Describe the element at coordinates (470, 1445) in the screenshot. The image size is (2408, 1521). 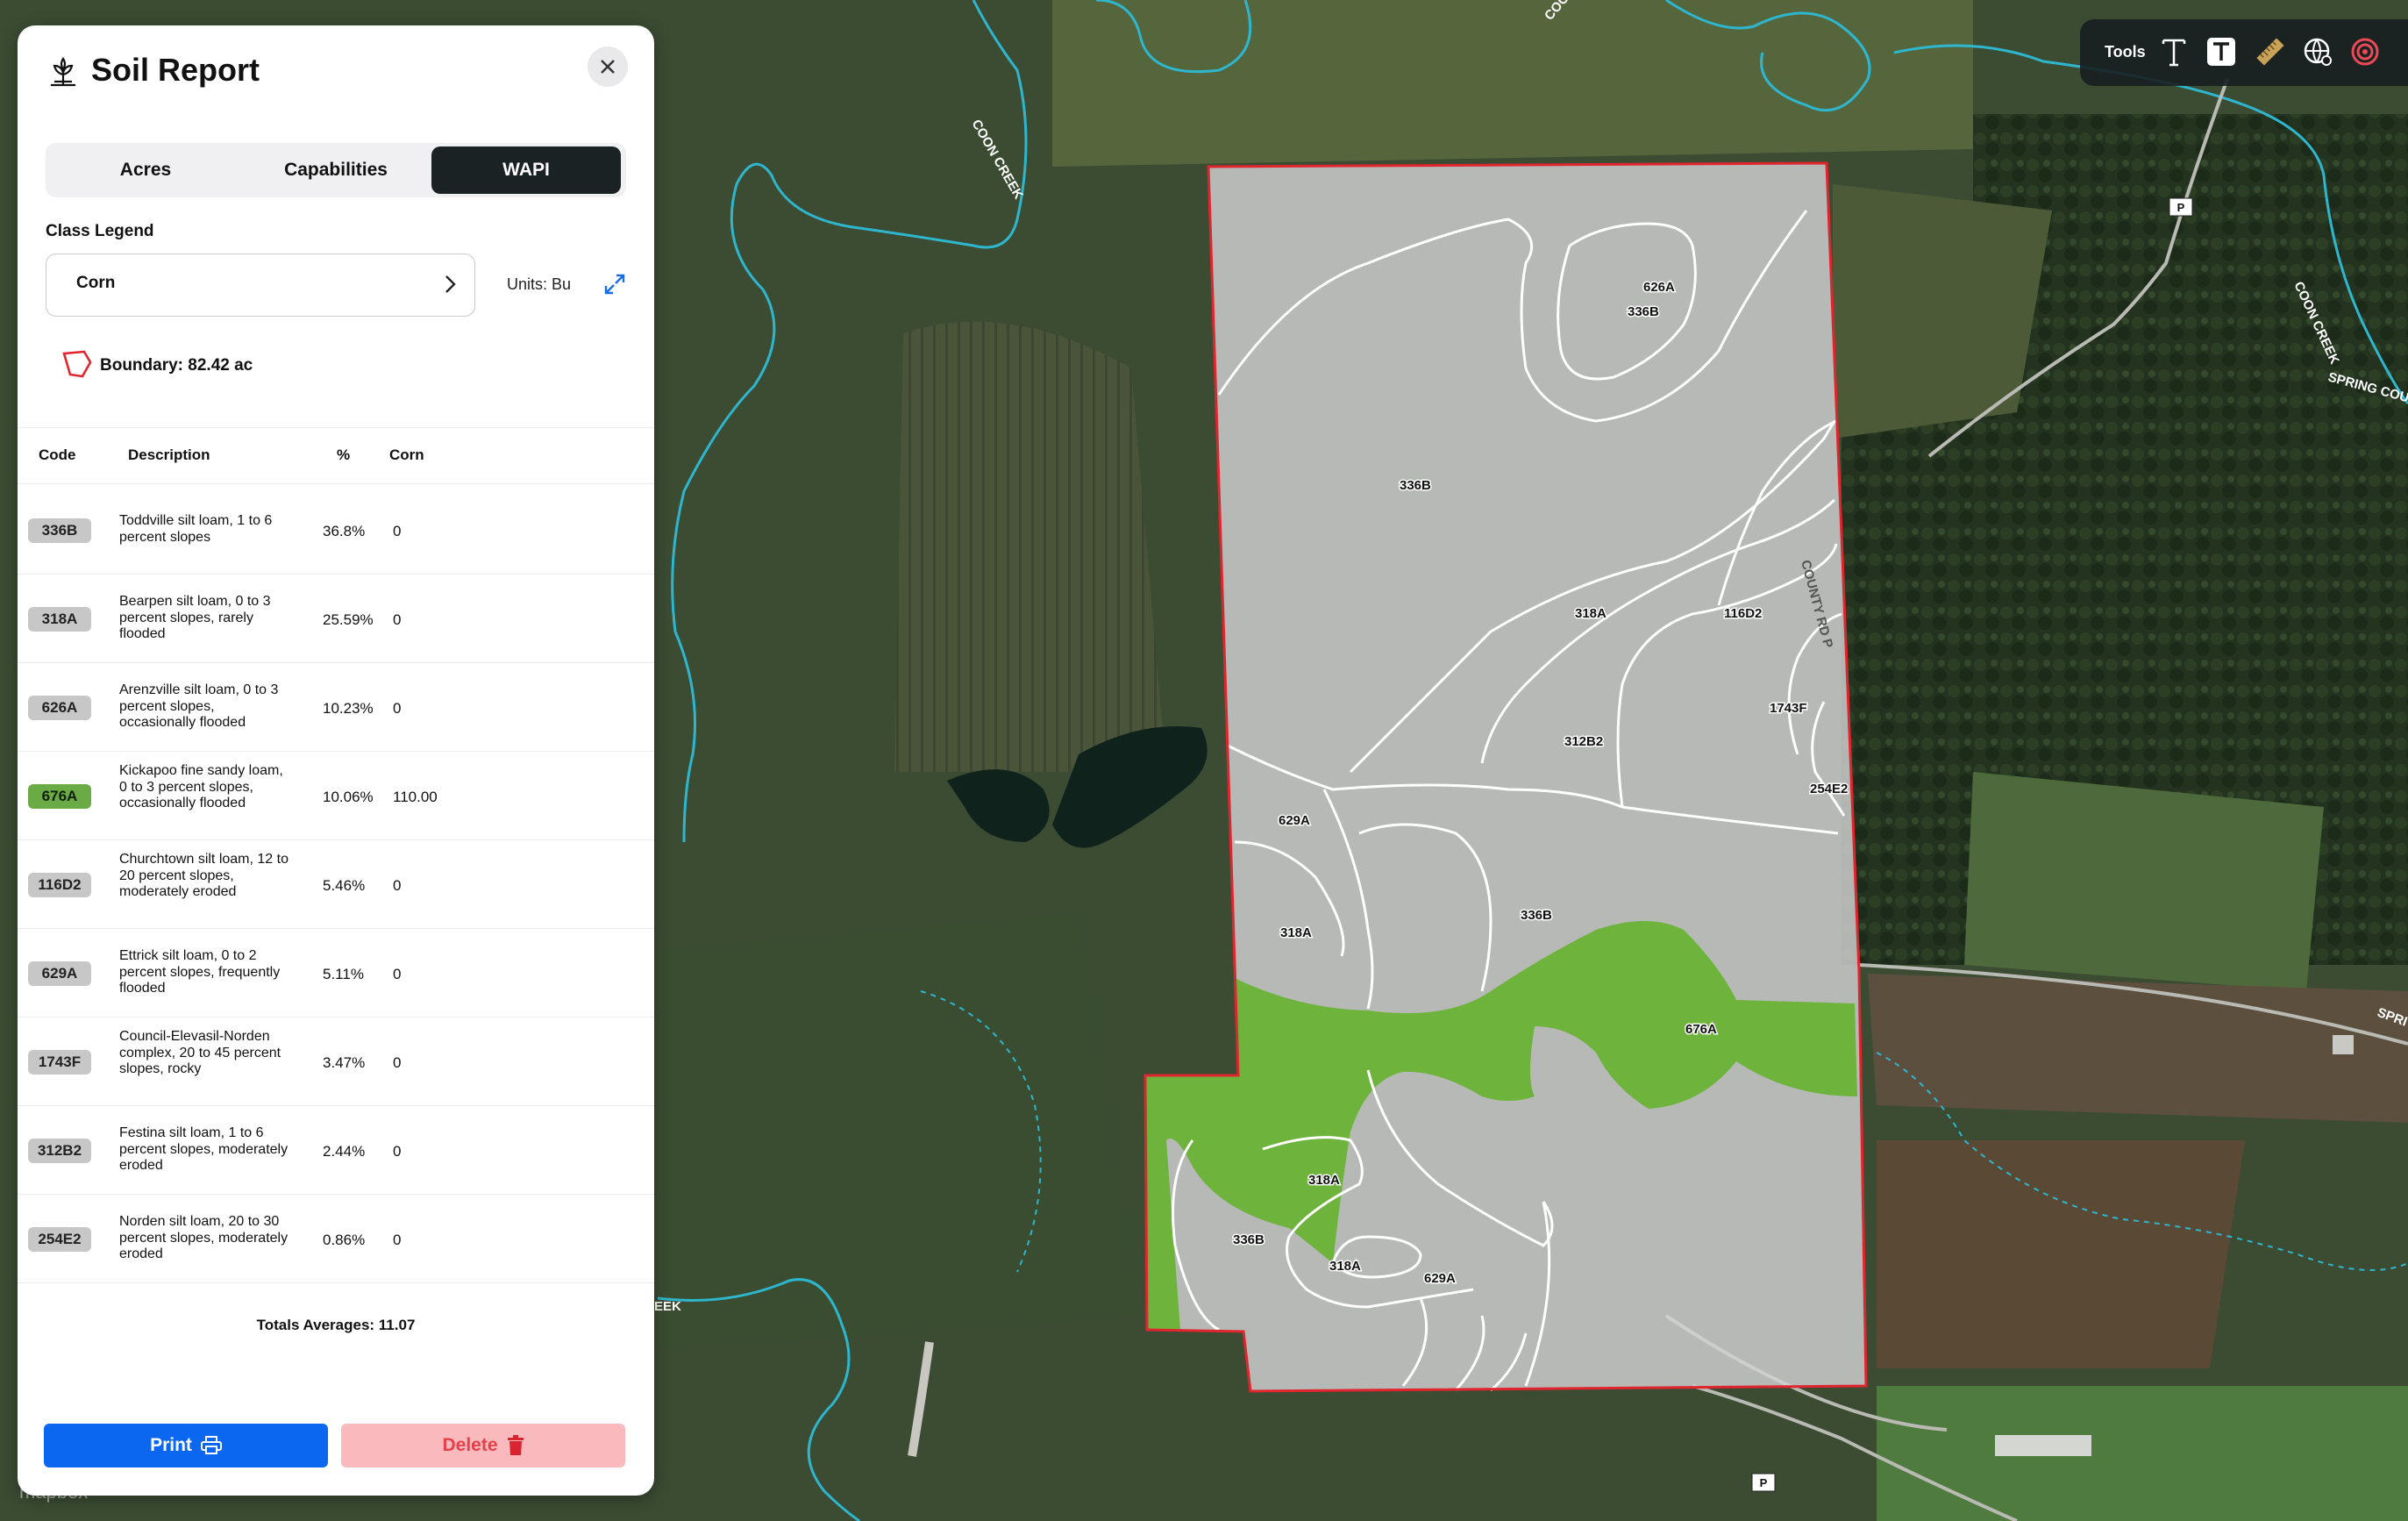
I see `delete-label: Delete` at that location.